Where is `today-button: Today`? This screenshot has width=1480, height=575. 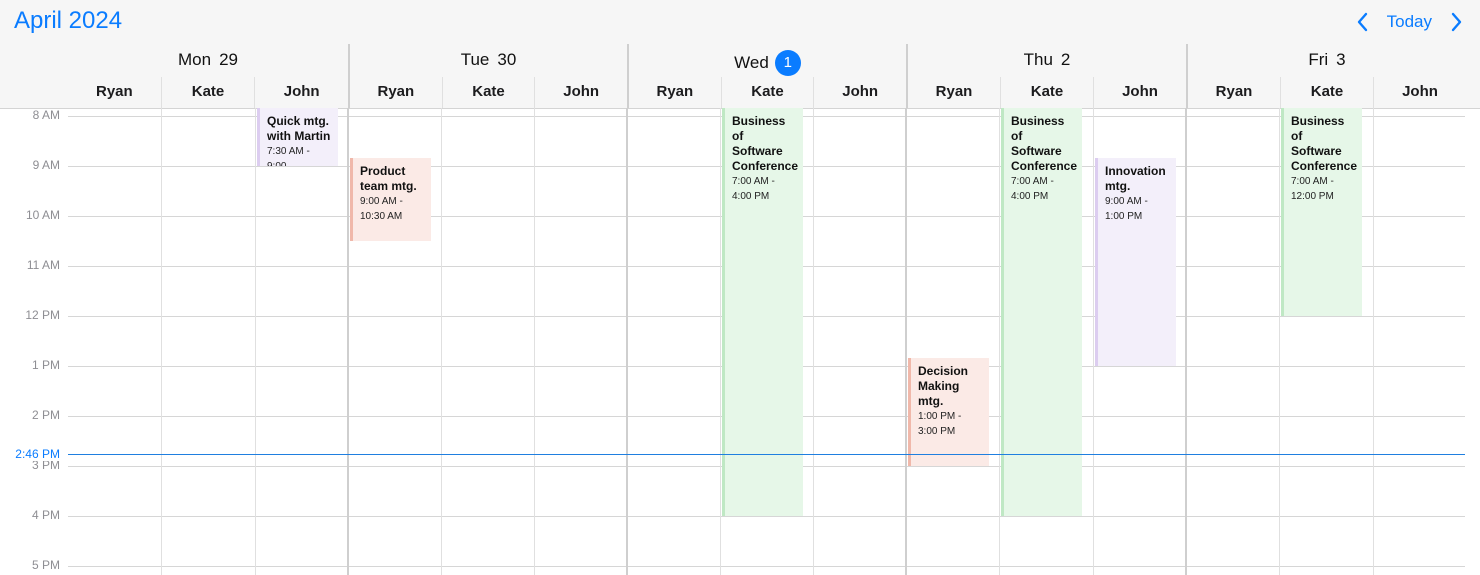 today-button: Today is located at coordinates (1409, 22).